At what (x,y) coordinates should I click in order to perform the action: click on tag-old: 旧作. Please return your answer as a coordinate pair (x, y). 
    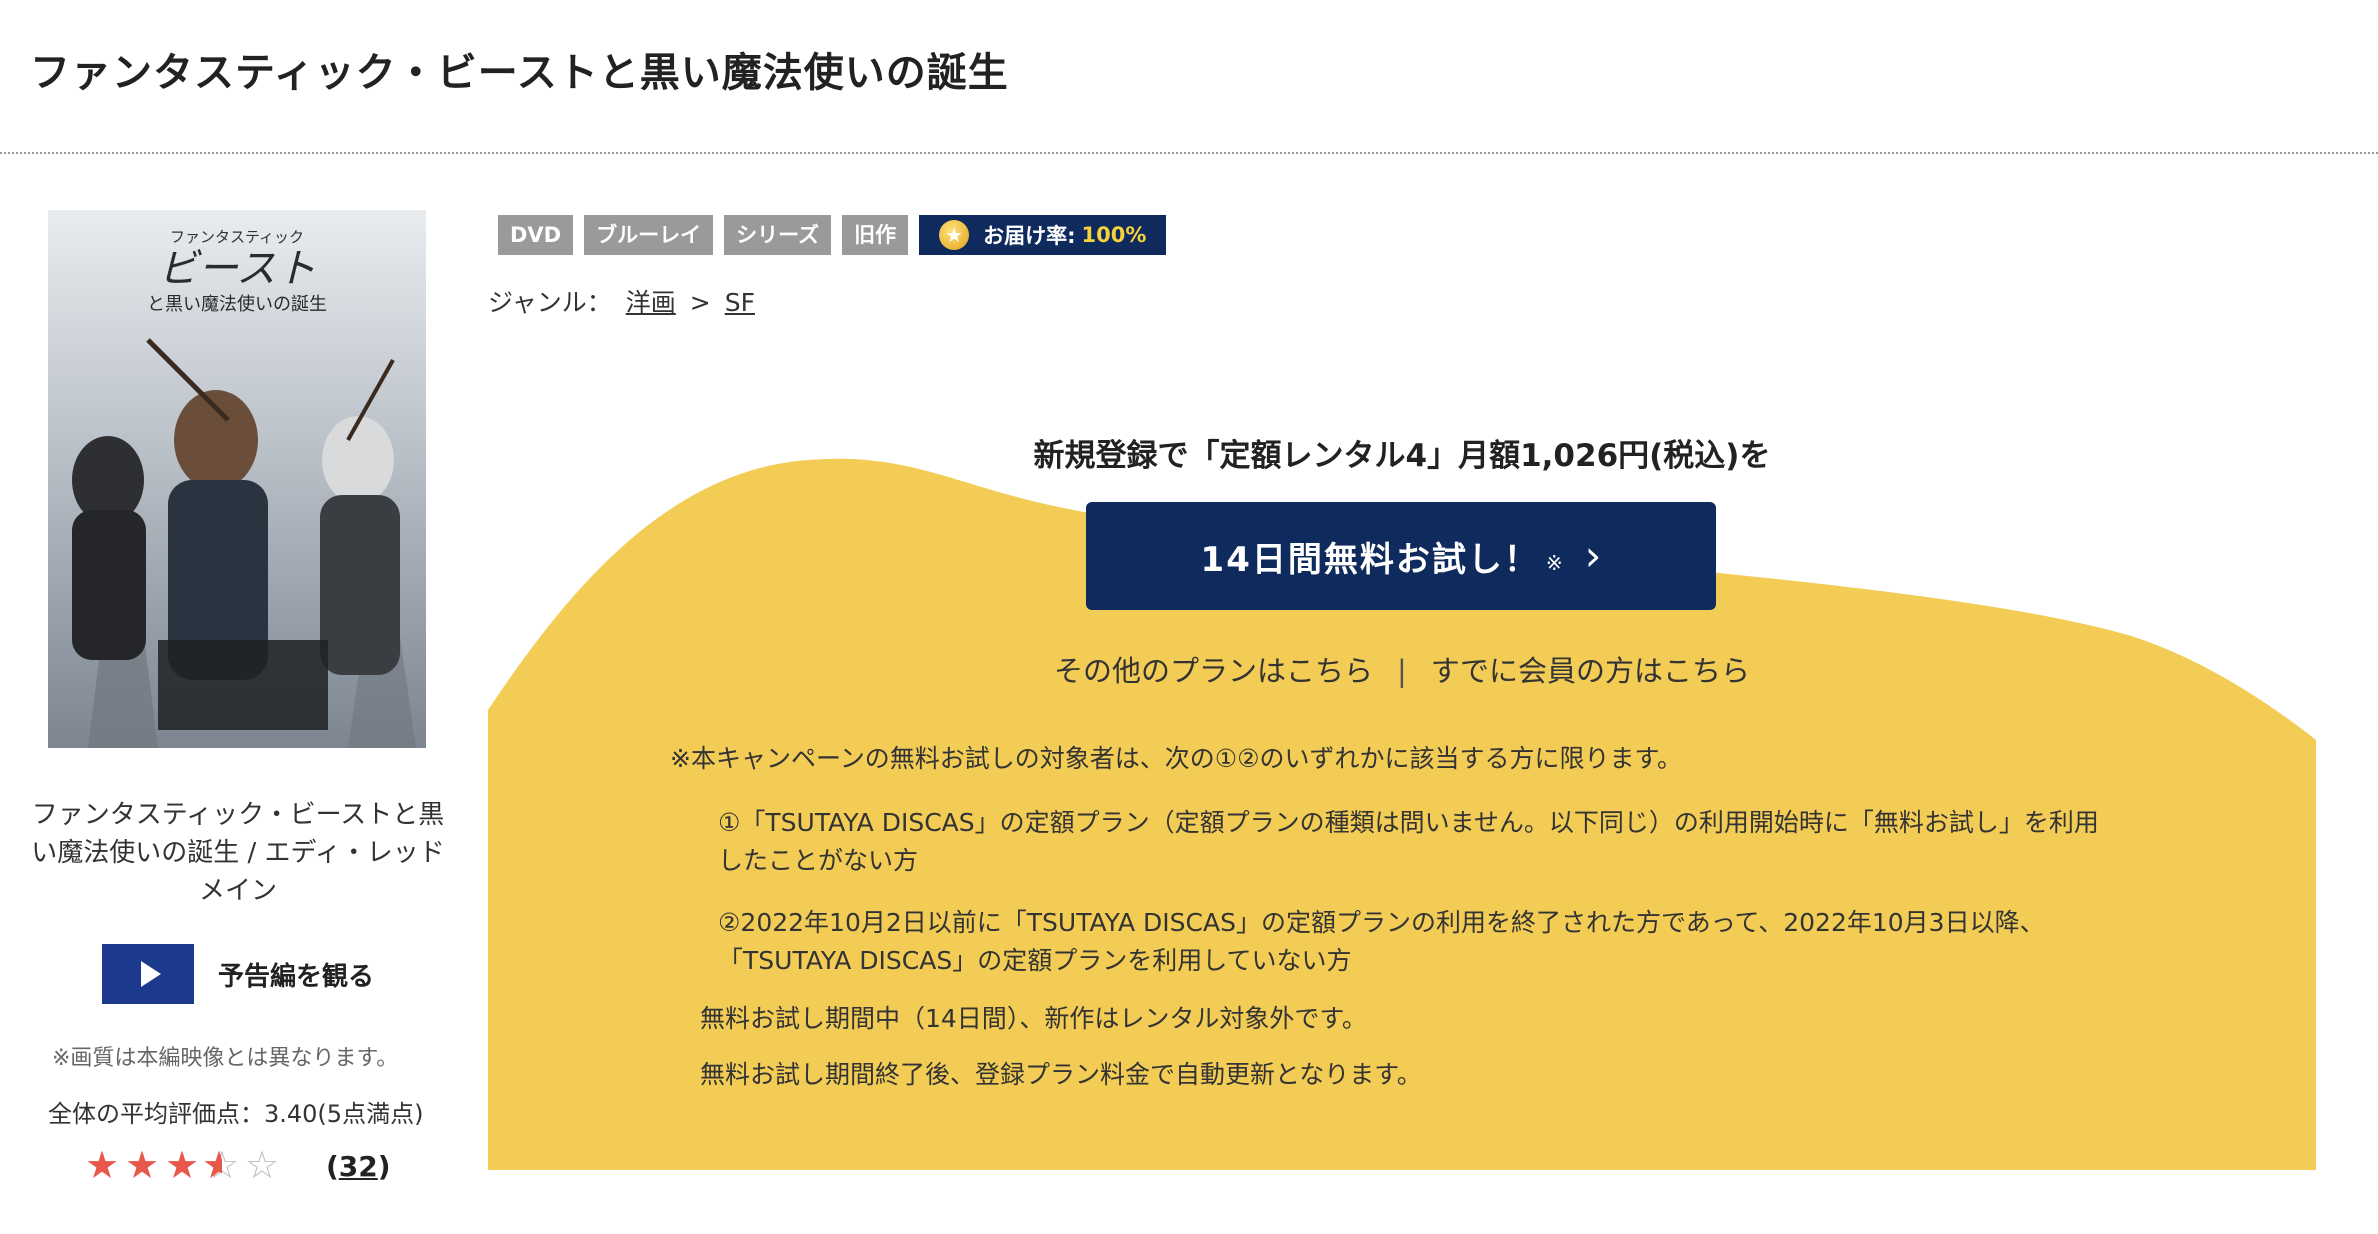
    Looking at the image, I should click on (875, 235).